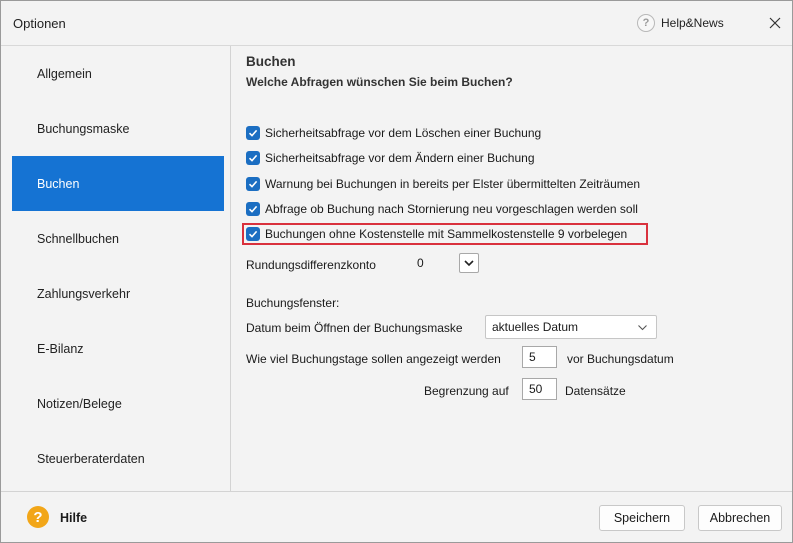 The height and width of the screenshot is (543, 793). I want to click on limit-suffix: Datensätze, so click(595, 391).